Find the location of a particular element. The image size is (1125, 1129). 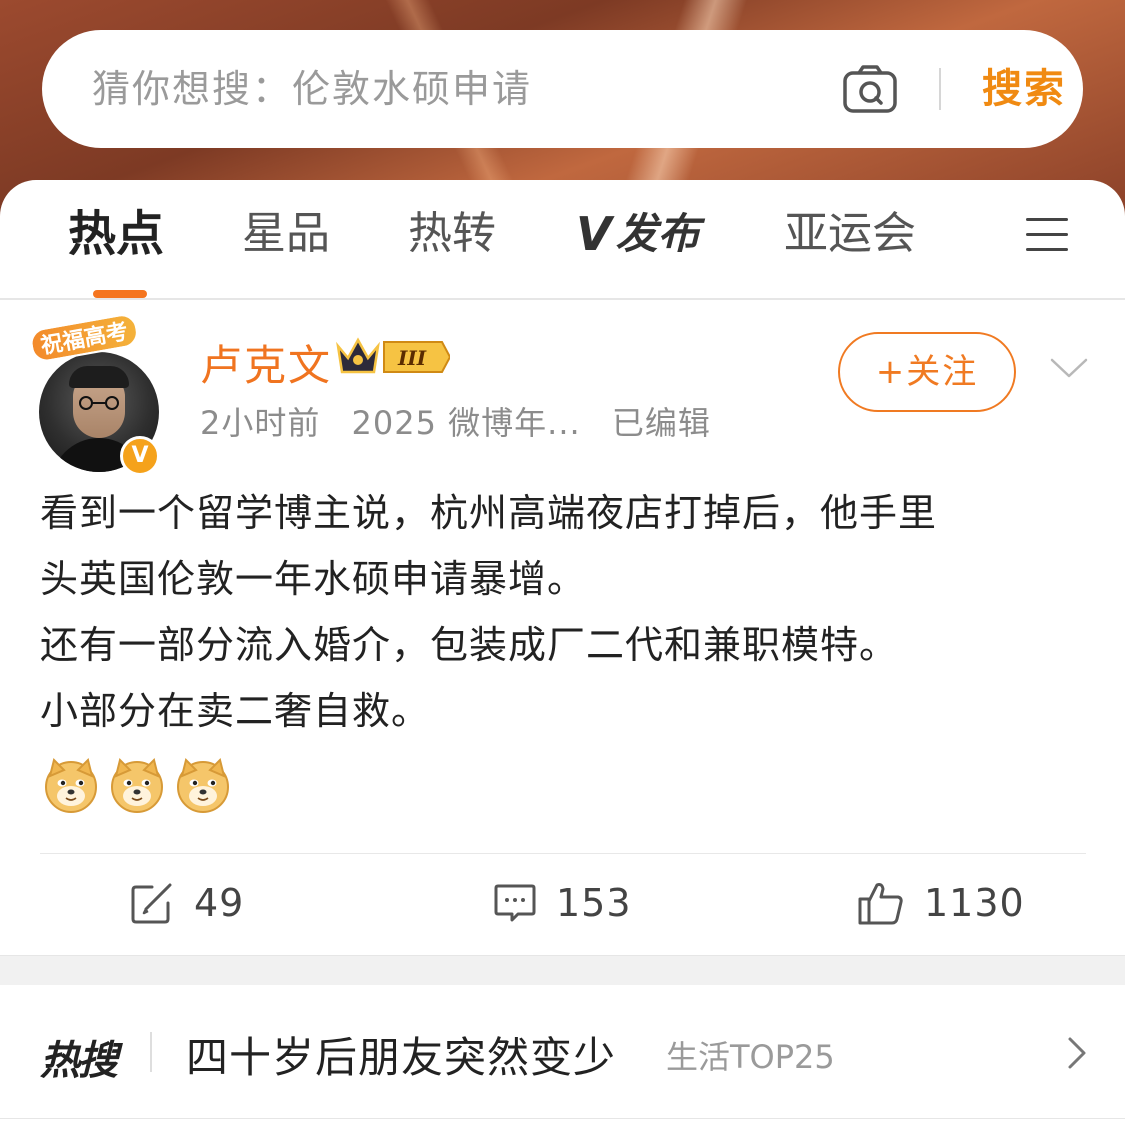

tab-v-publish: V 发布 is located at coordinates (638, 234).